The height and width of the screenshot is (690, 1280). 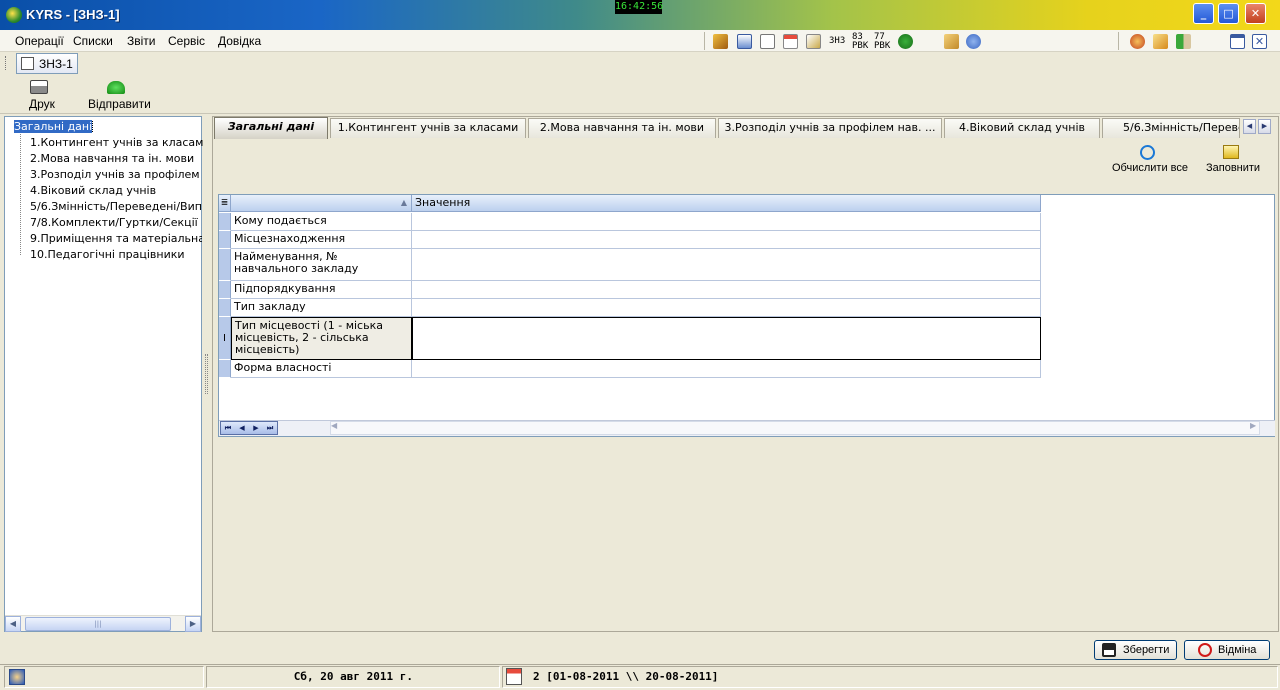 I want to click on tree-horizontal-scrollbar: ◀ ||| ▶, so click(x=103, y=623).